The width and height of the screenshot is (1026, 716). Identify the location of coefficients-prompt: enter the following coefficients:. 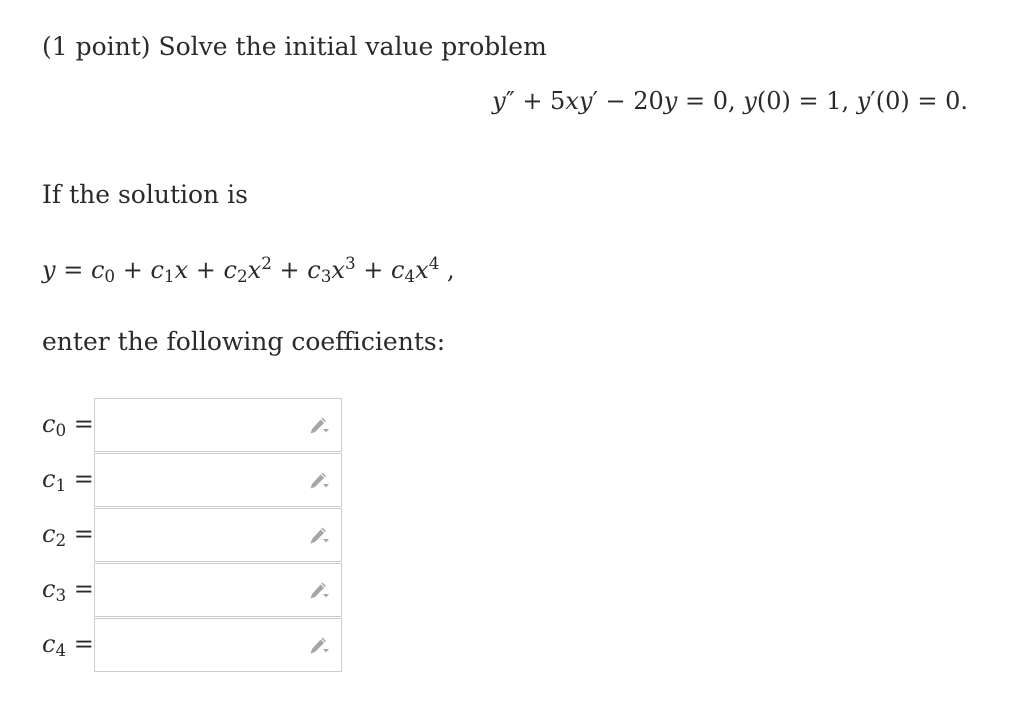
(244, 341).